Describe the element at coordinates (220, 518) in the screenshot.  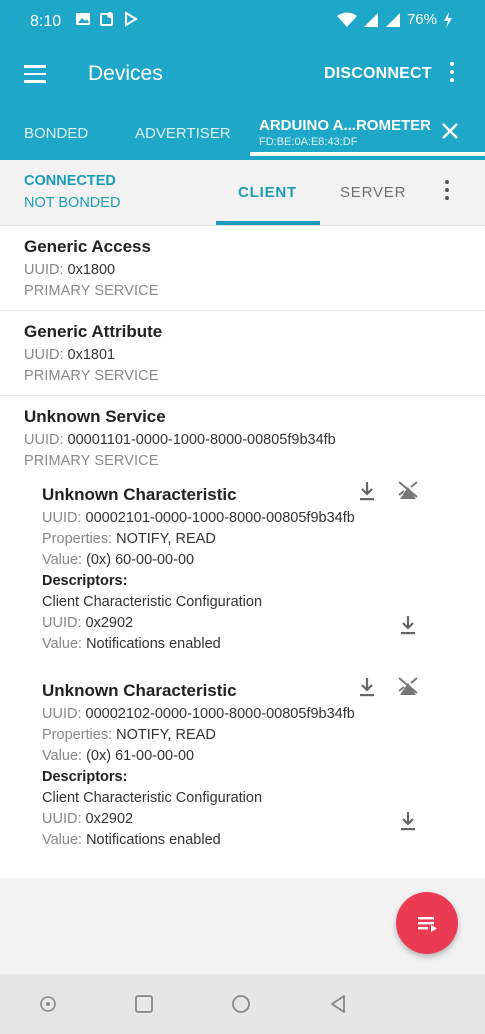
I see `characteristic-uuid: 00002101-0000-1000-8000-00805f9b34fb` at that location.